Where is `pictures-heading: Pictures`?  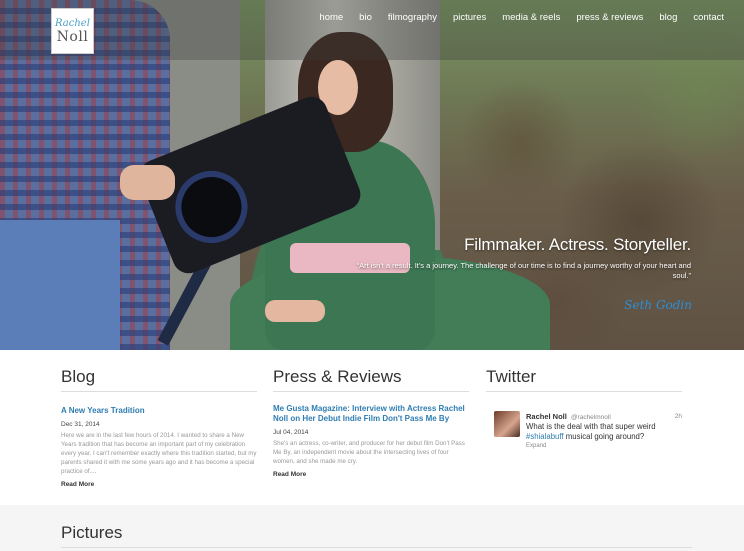 pictures-heading: Pictures is located at coordinates (92, 532).